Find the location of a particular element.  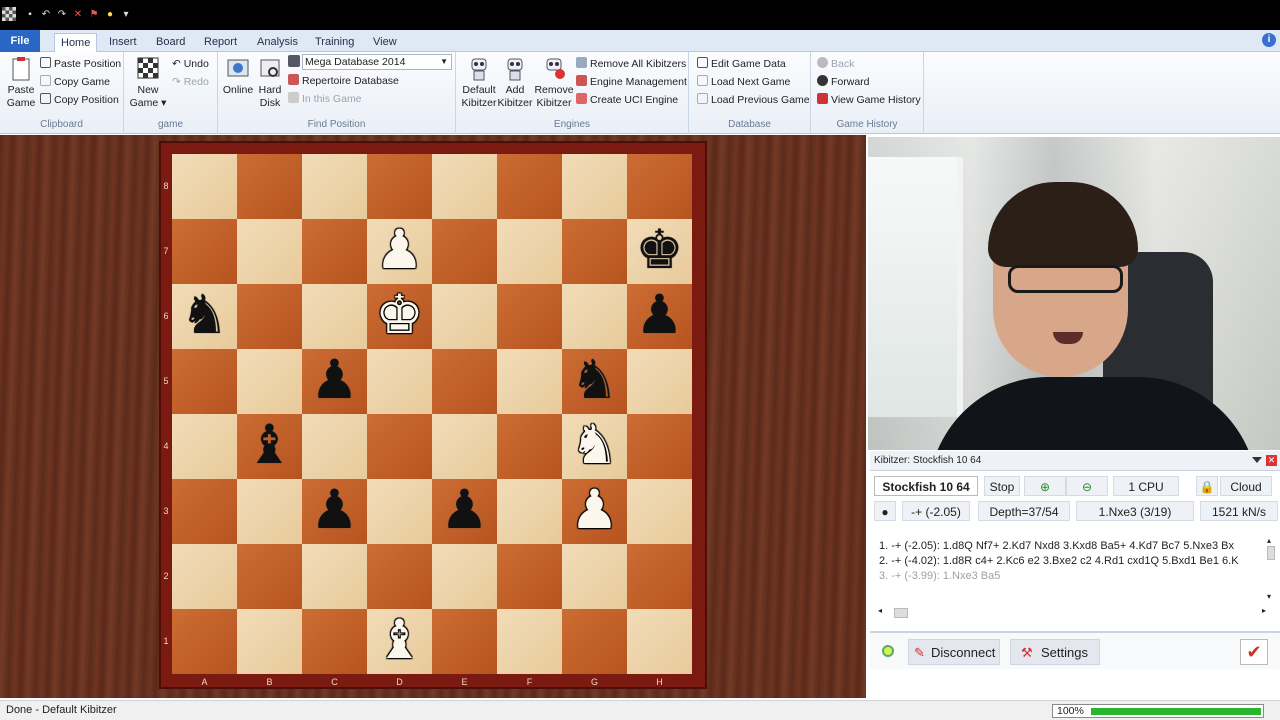

square-g2 is located at coordinates (594, 576).